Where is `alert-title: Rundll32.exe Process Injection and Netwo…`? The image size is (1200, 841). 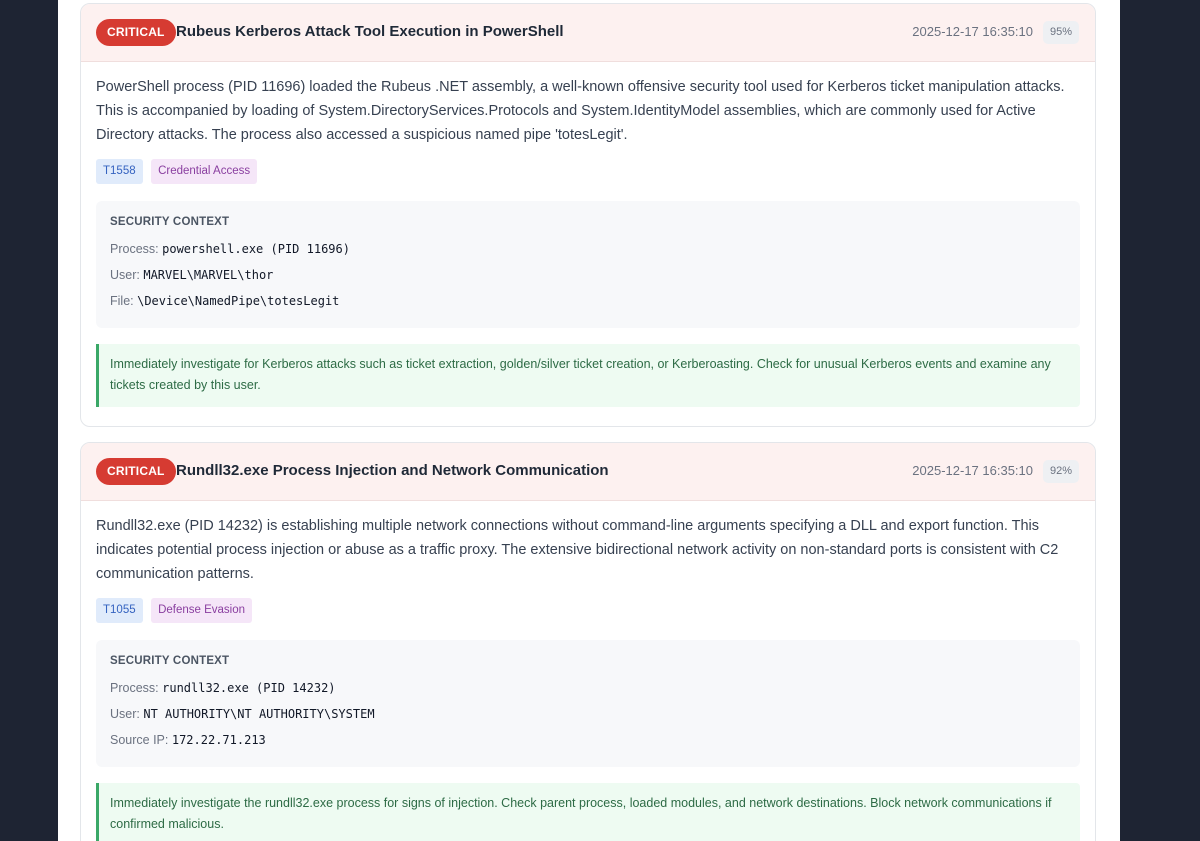 alert-title: Rundll32.exe Process Injection and Netwo… is located at coordinates (392, 470).